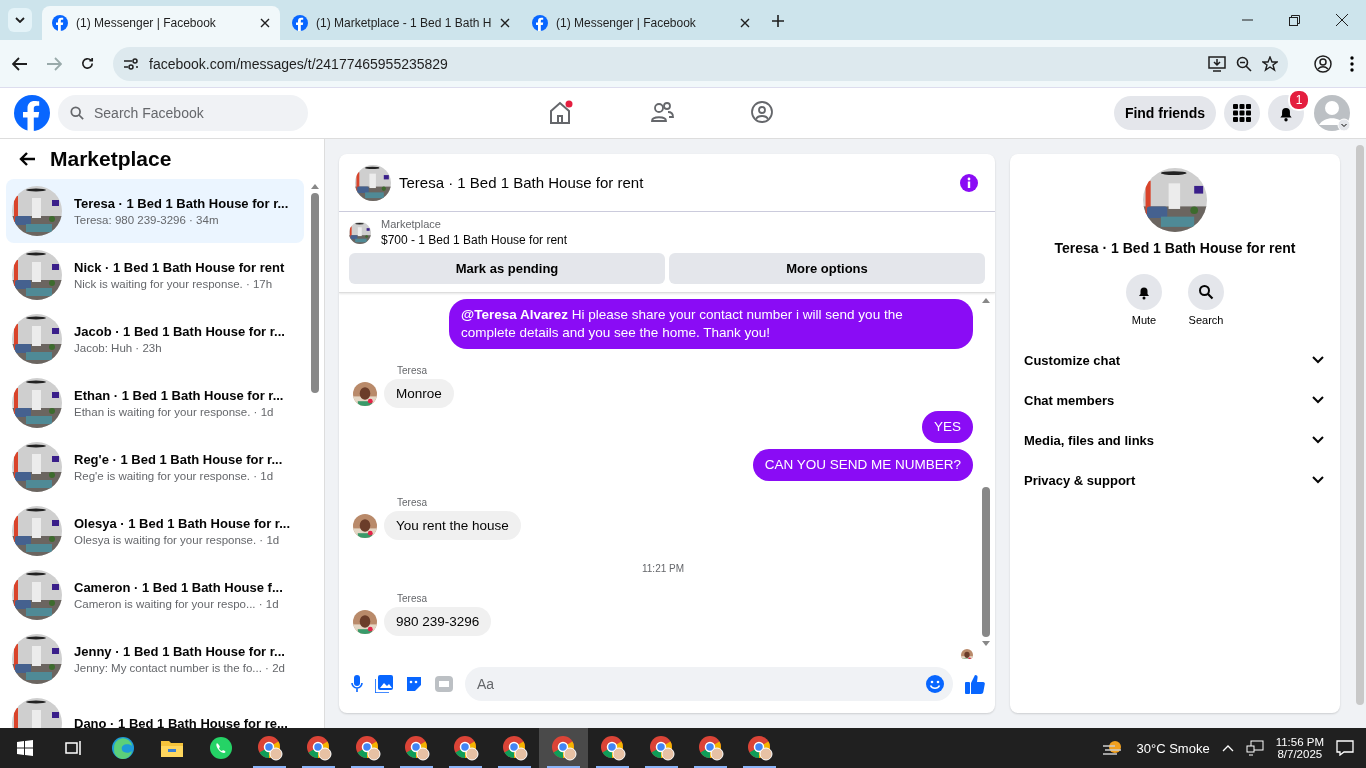  I want to click on clock-date: 8/7/2025, so click(1300, 754).